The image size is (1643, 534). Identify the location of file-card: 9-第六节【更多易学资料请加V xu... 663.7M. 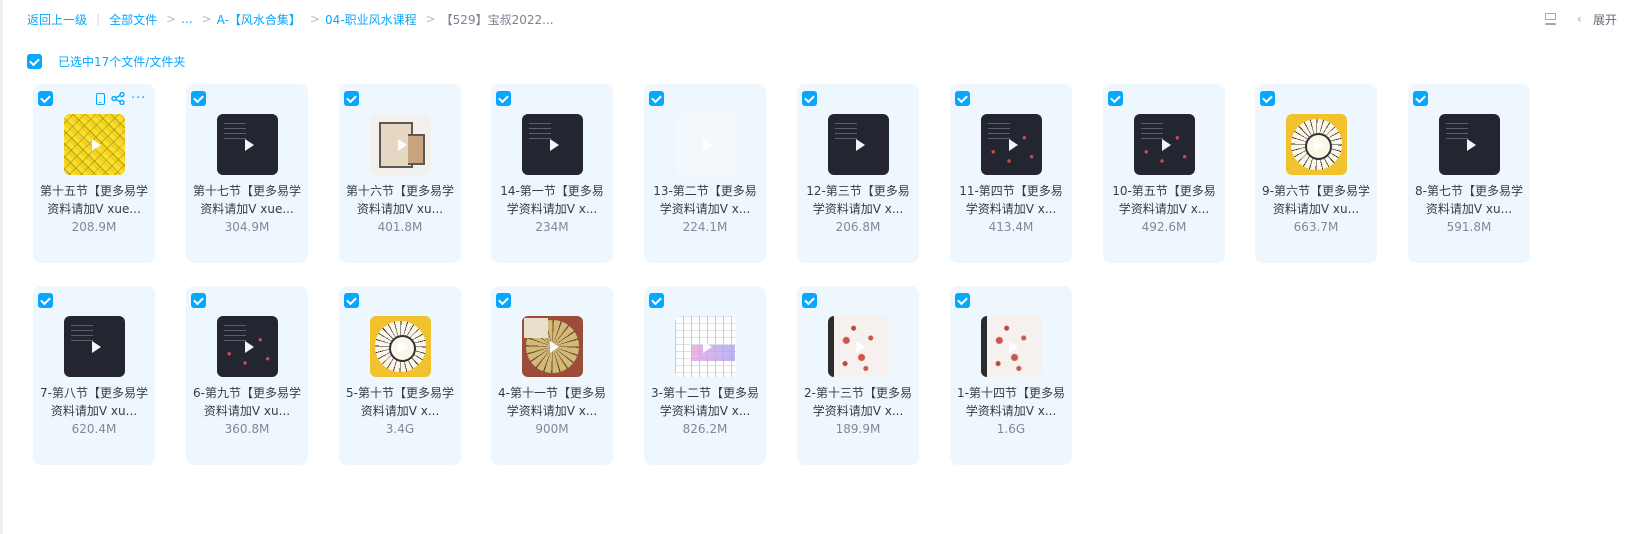
(1316, 173).